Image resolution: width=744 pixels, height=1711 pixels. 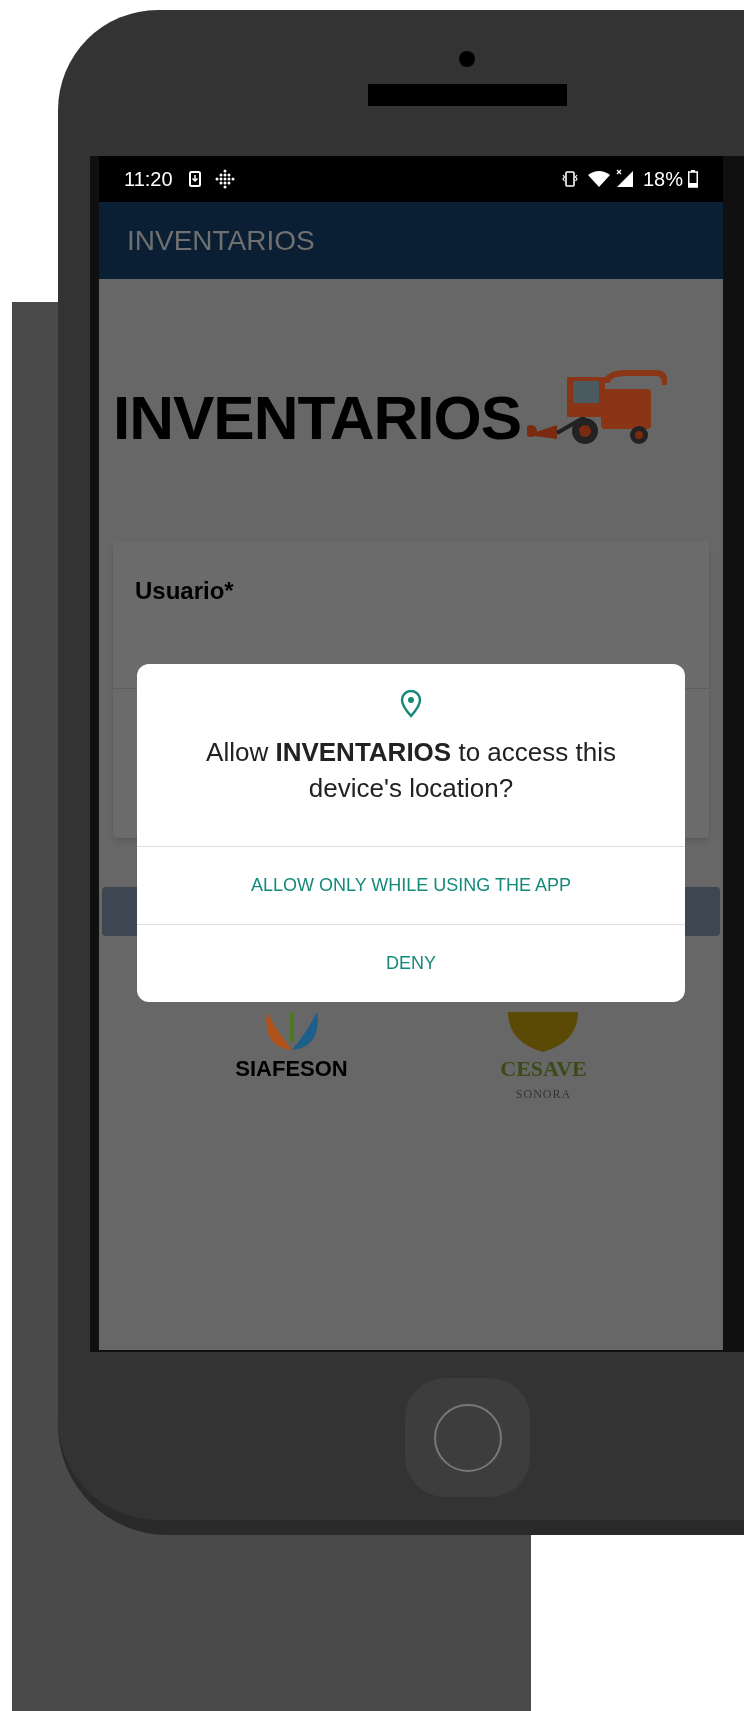 What do you see at coordinates (693, 179) in the screenshot?
I see `battery-icon` at bounding box center [693, 179].